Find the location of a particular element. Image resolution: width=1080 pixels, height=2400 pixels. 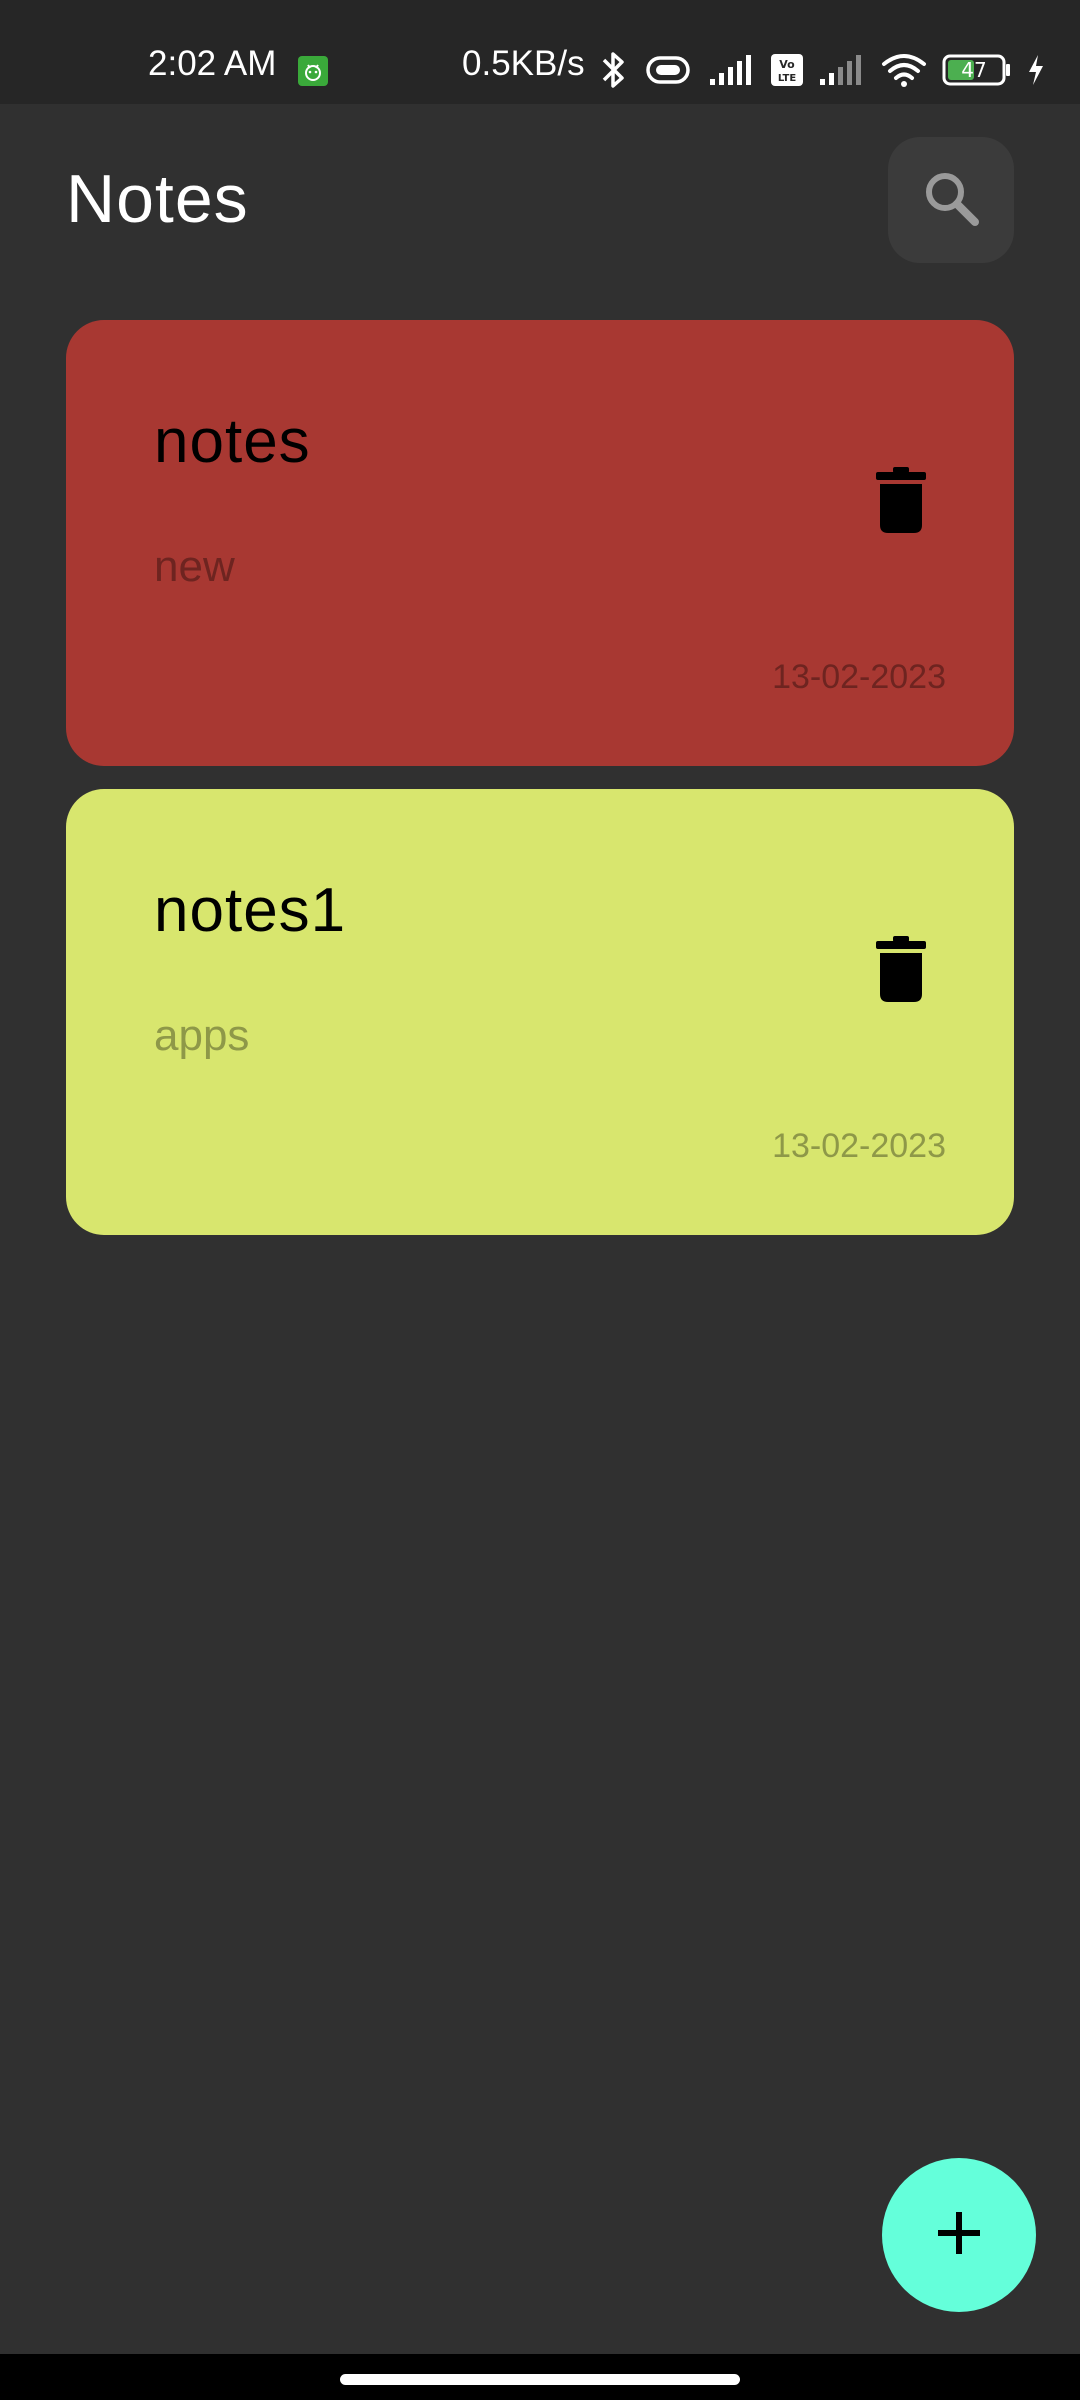

status-bar: 2:02 AM 0.5KB/s Vo LTE 47 is located at coordinates (540, 52).